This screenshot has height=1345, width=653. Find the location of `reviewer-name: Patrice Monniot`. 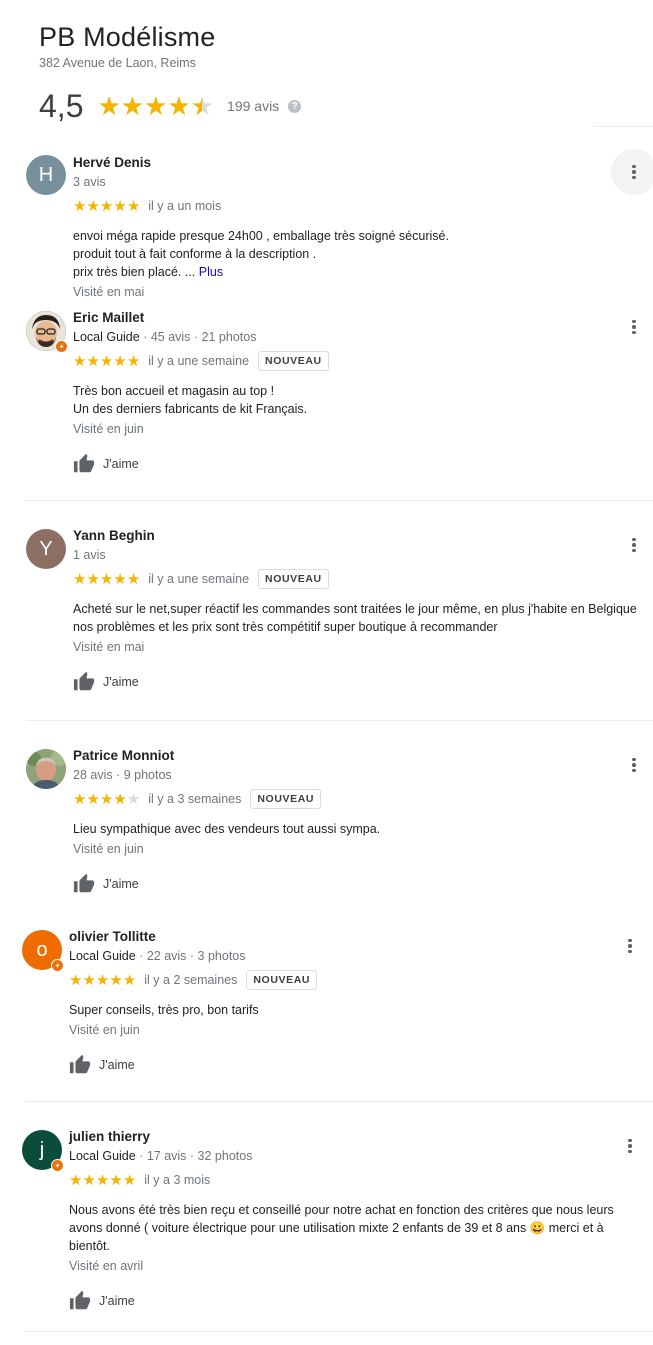

reviewer-name: Patrice Monniot is located at coordinates (226, 756).